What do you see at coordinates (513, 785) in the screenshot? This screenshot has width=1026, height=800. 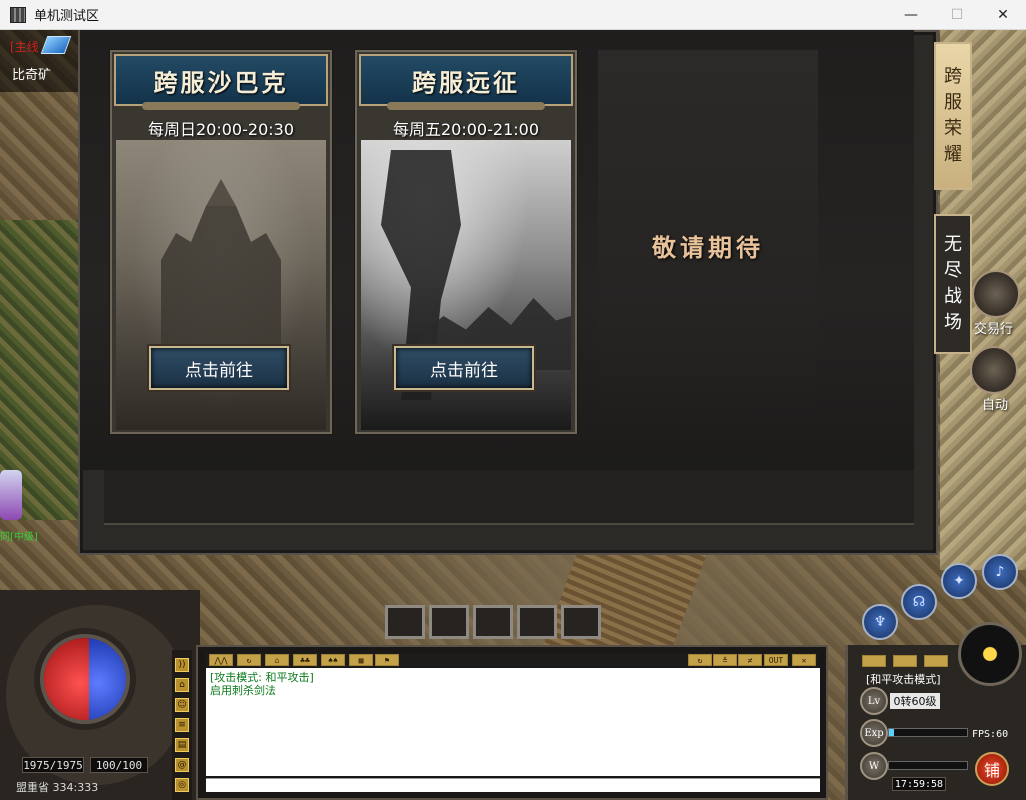 I see `chat-input` at bounding box center [513, 785].